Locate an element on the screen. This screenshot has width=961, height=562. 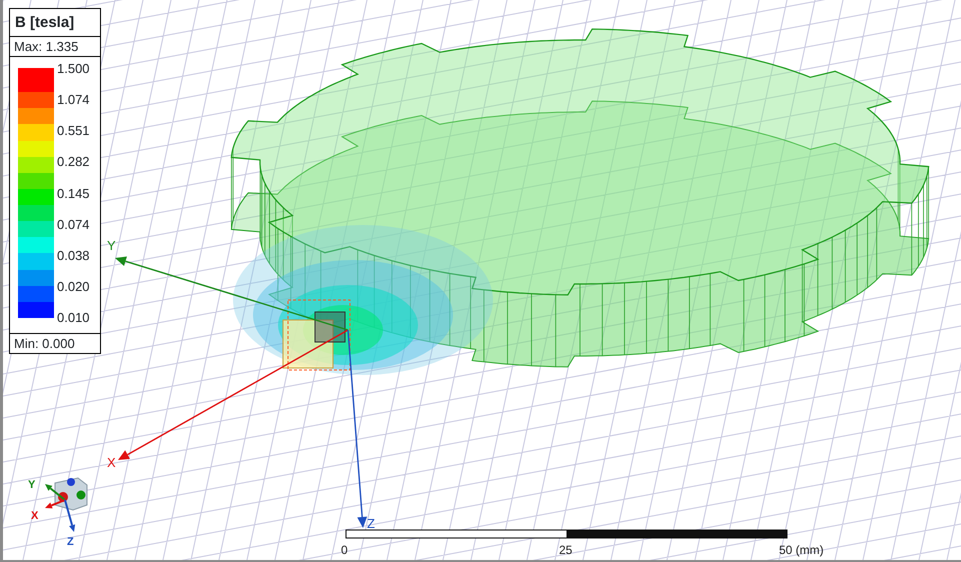
scale-label: 50 (mm) is located at coordinates (801, 550).